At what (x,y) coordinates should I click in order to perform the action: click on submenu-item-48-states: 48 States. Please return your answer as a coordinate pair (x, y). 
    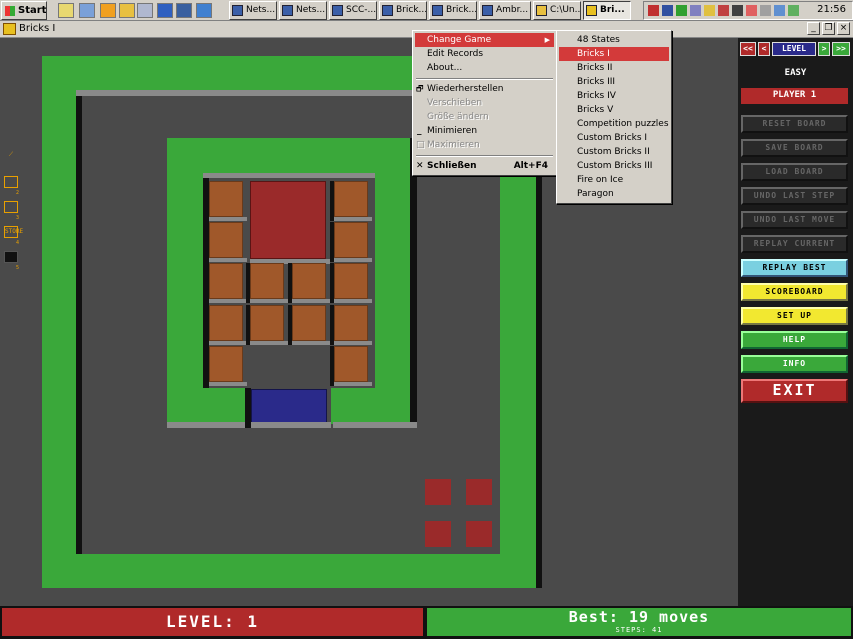
    Looking at the image, I should click on (614, 40).